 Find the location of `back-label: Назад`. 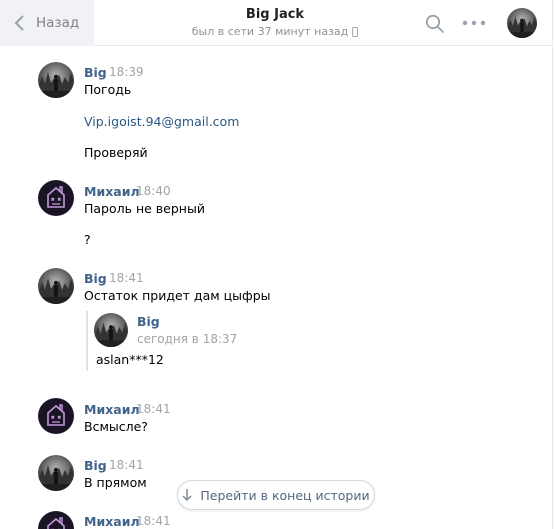

back-label: Назад is located at coordinates (58, 23).